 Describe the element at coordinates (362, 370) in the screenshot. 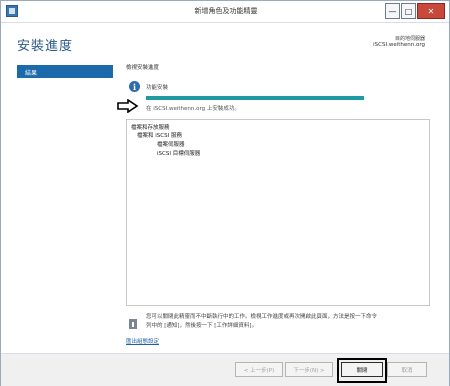

I see `highlight-frame` at that location.